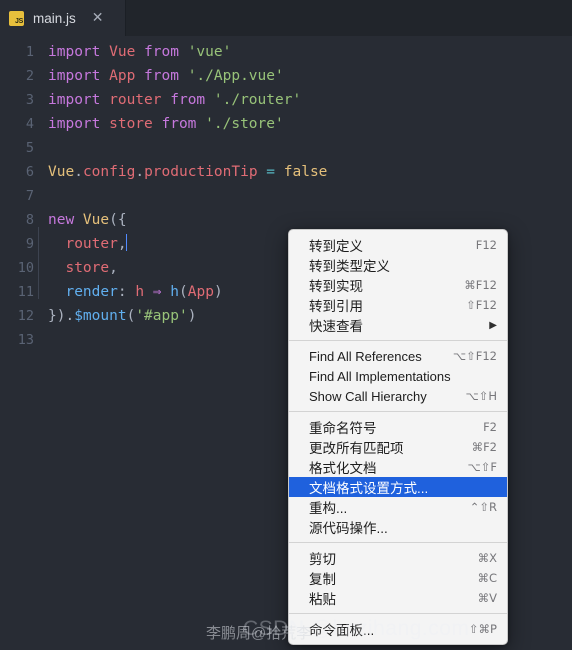 This screenshot has height=650, width=572. Describe the element at coordinates (310, 76) in the screenshot. I see `code-text: import App from './App.vue'` at that location.